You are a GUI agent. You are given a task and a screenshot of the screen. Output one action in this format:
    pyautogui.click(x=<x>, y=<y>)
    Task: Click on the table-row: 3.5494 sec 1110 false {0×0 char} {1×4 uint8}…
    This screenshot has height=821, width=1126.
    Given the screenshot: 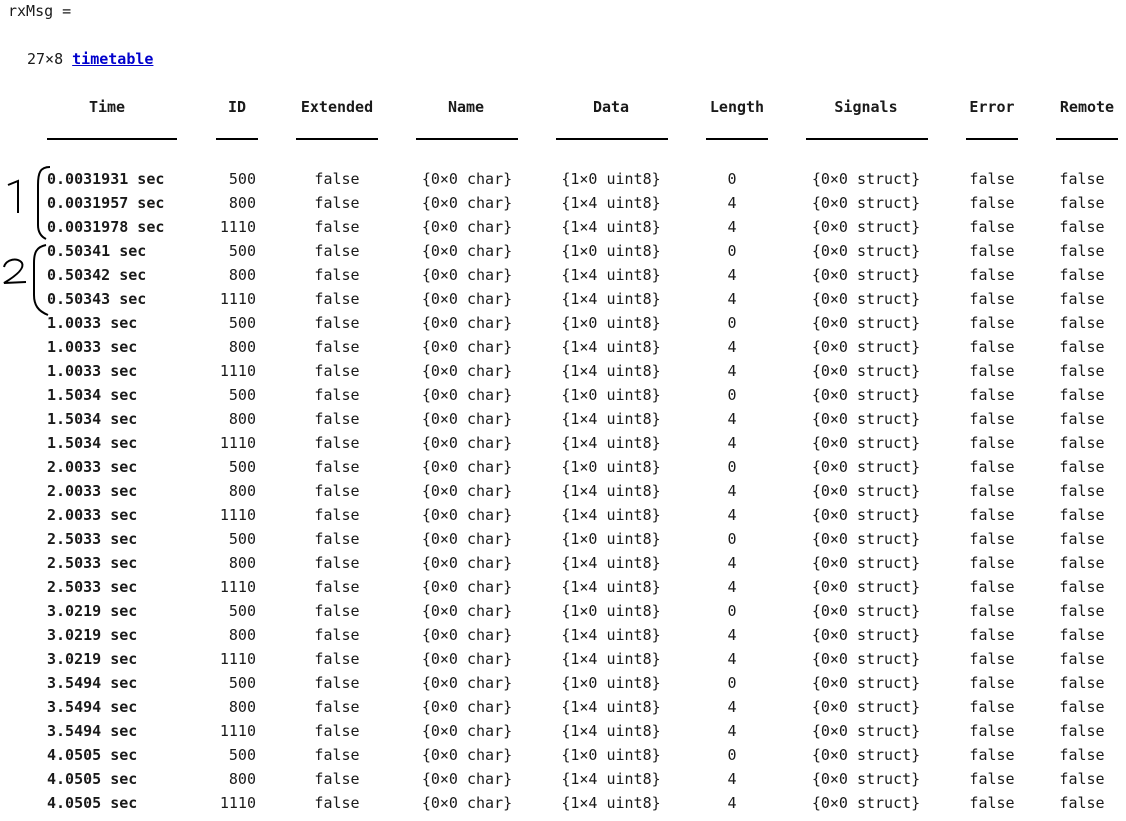 What is the action you would take?
    pyautogui.click(x=563, y=732)
    